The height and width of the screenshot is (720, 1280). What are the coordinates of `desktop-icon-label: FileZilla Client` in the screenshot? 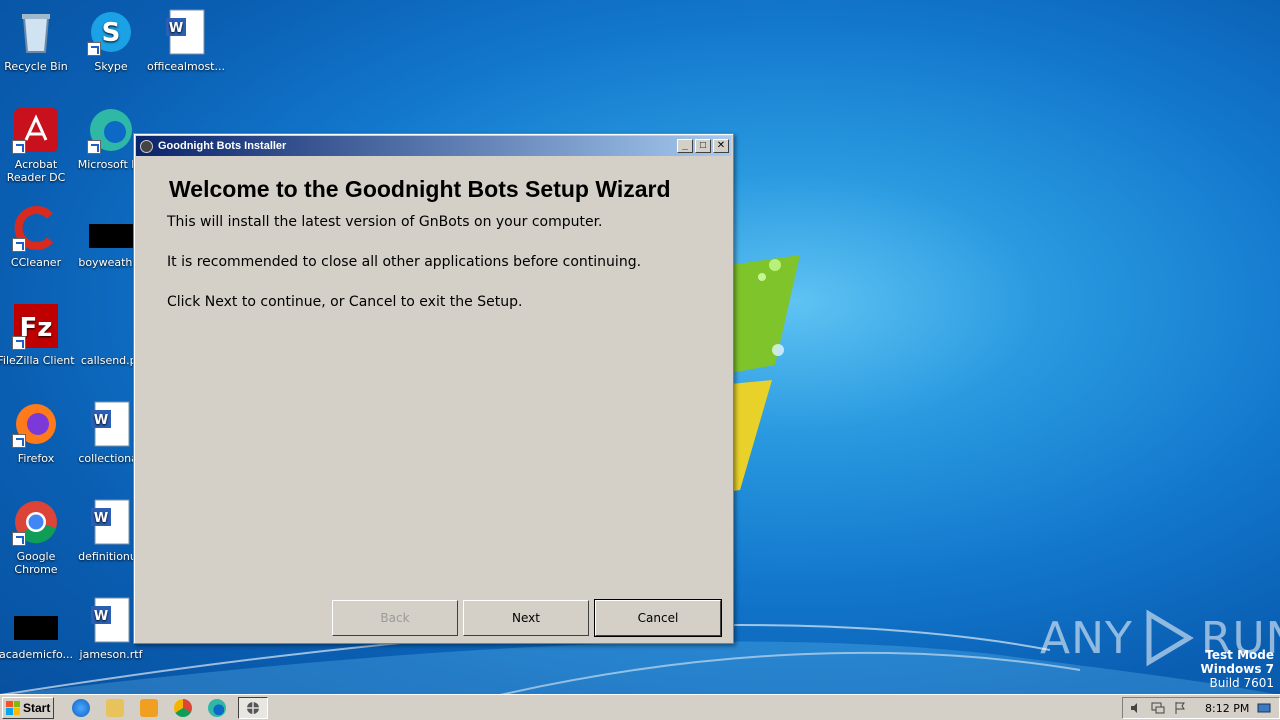 It's located at (37, 360).